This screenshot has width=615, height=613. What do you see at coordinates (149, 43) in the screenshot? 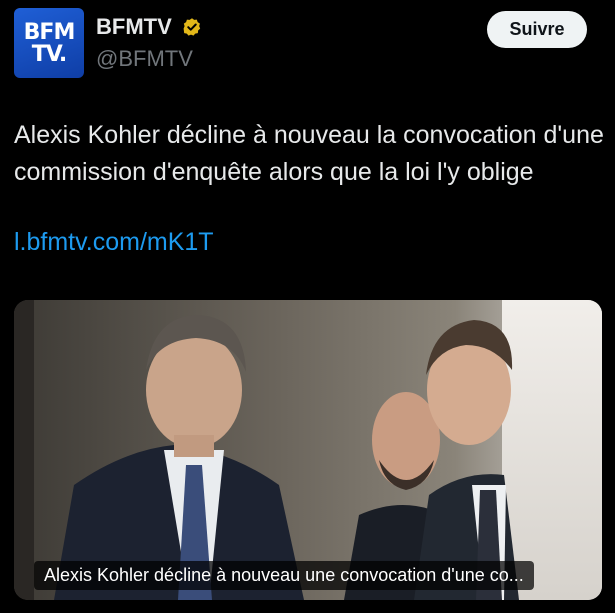
I see `account-name-block: BFMTV @BFMTV` at bounding box center [149, 43].